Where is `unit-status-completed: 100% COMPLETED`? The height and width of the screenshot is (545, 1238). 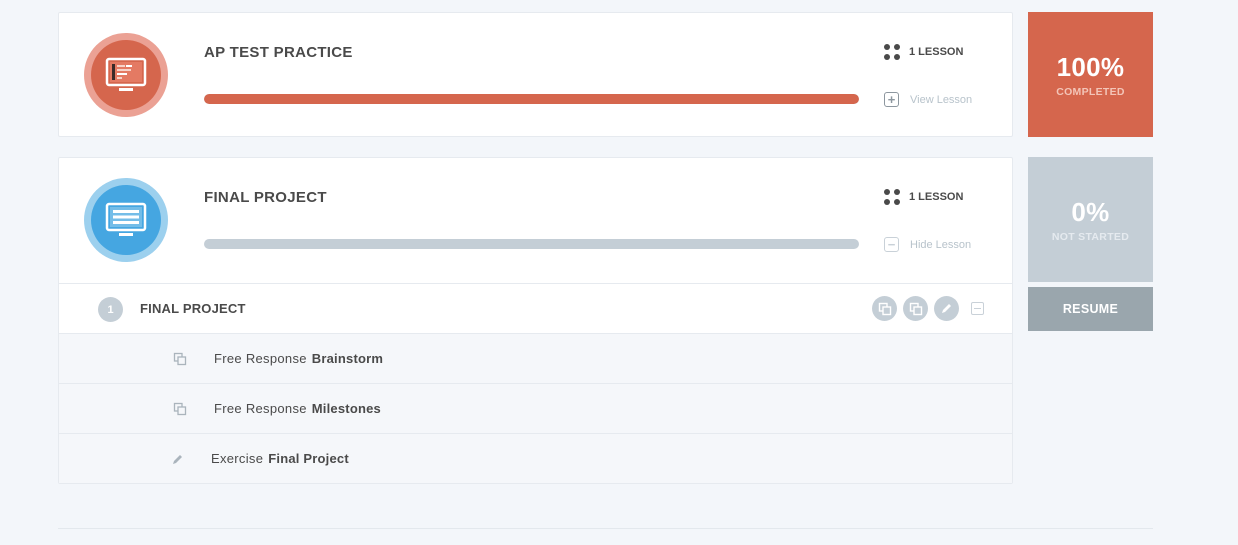 unit-status-completed: 100% COMPLETED is located at coordinates (1090, 74).